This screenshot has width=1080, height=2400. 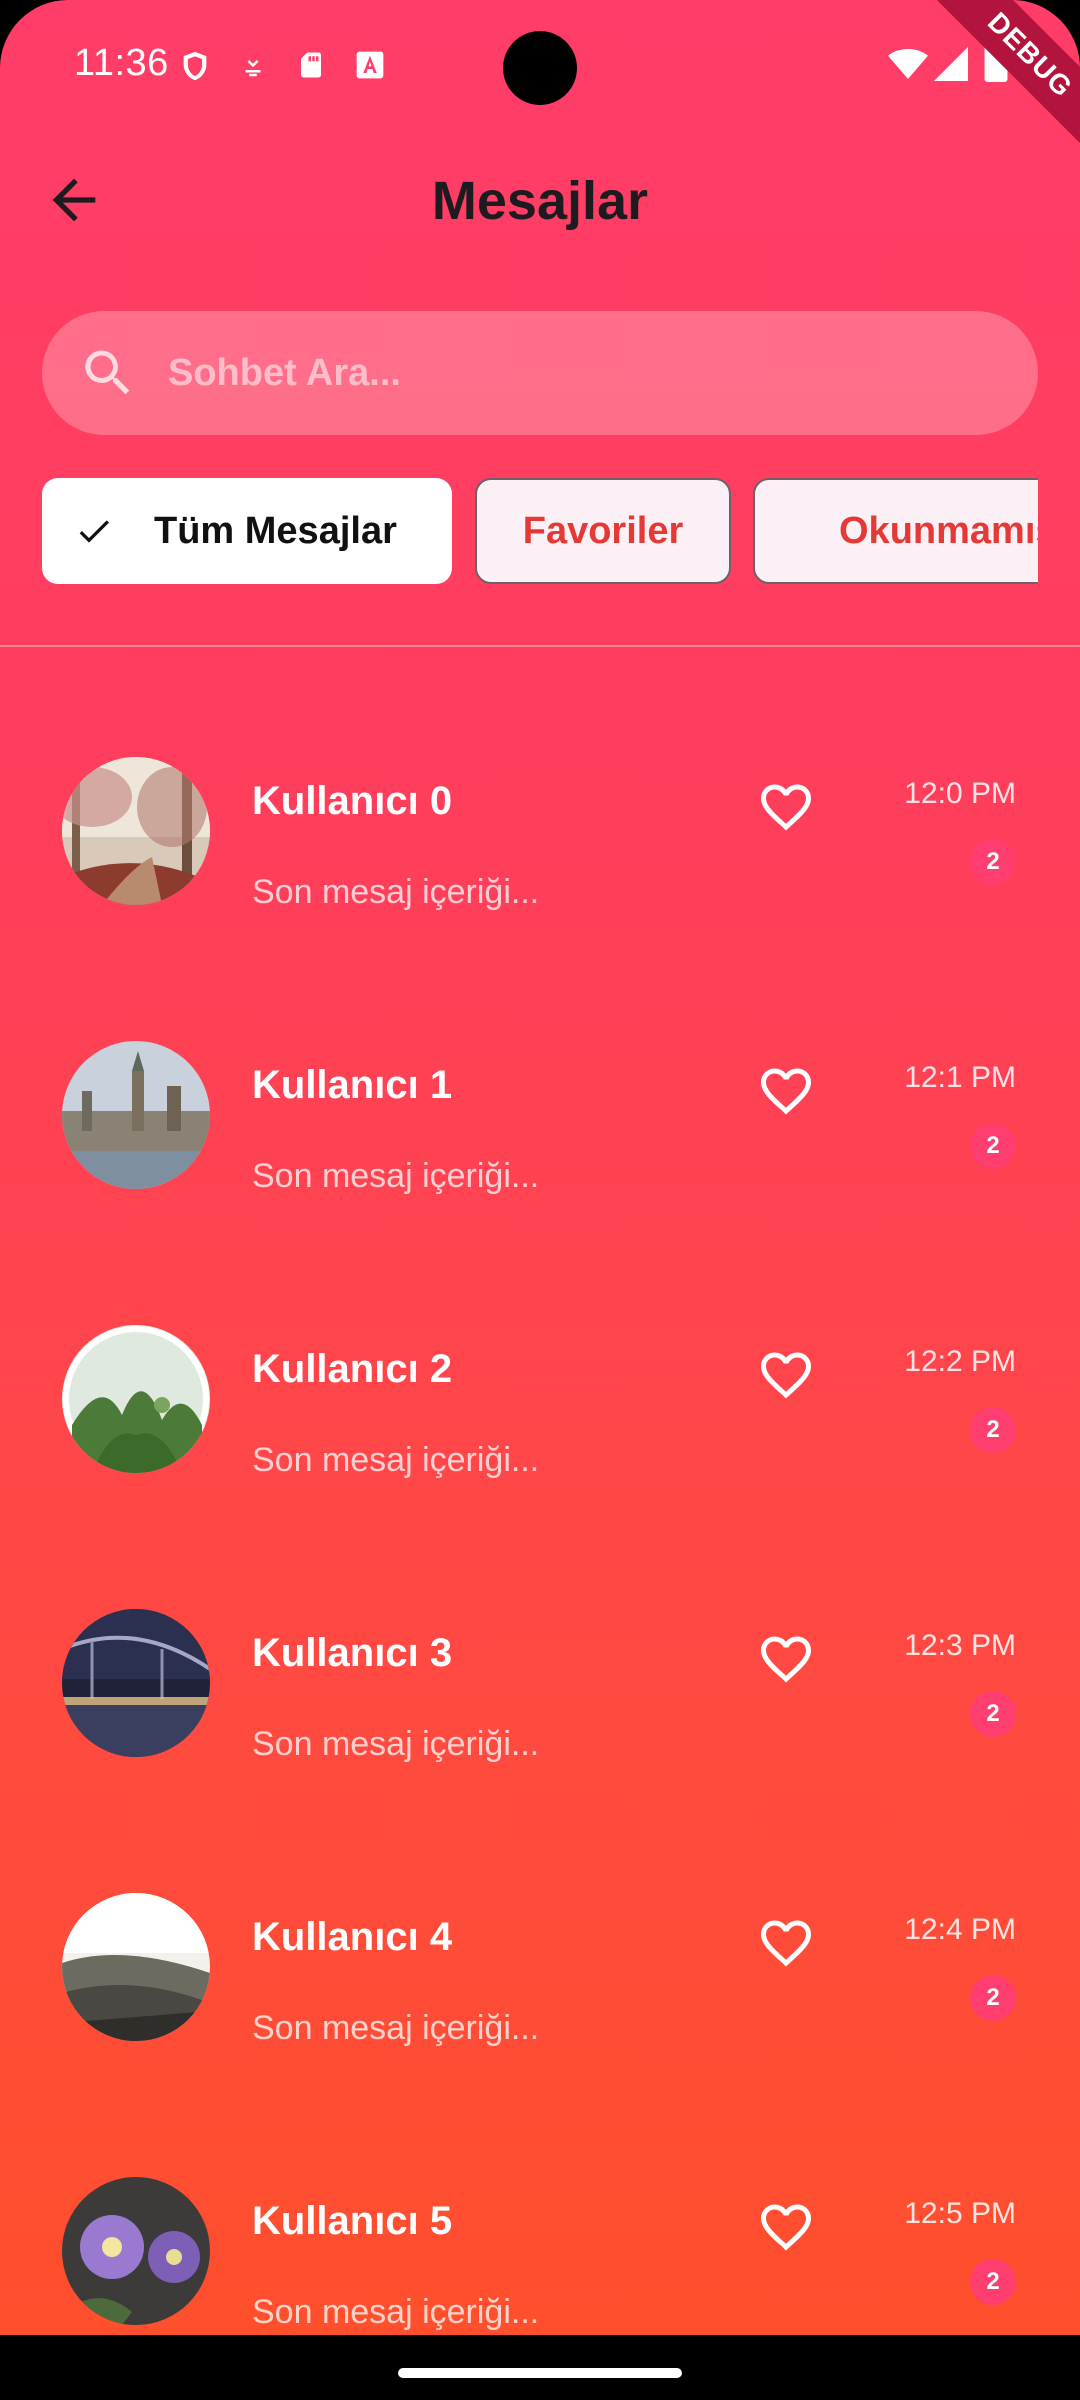 I want to click on home-indicator, so click(x=540, y=2373).